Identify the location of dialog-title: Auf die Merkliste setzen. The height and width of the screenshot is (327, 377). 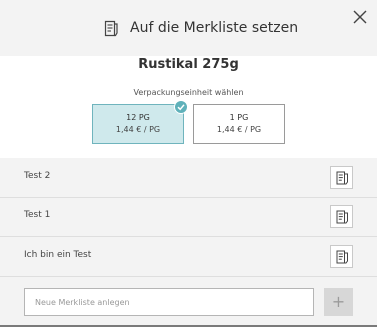
(214, 28).